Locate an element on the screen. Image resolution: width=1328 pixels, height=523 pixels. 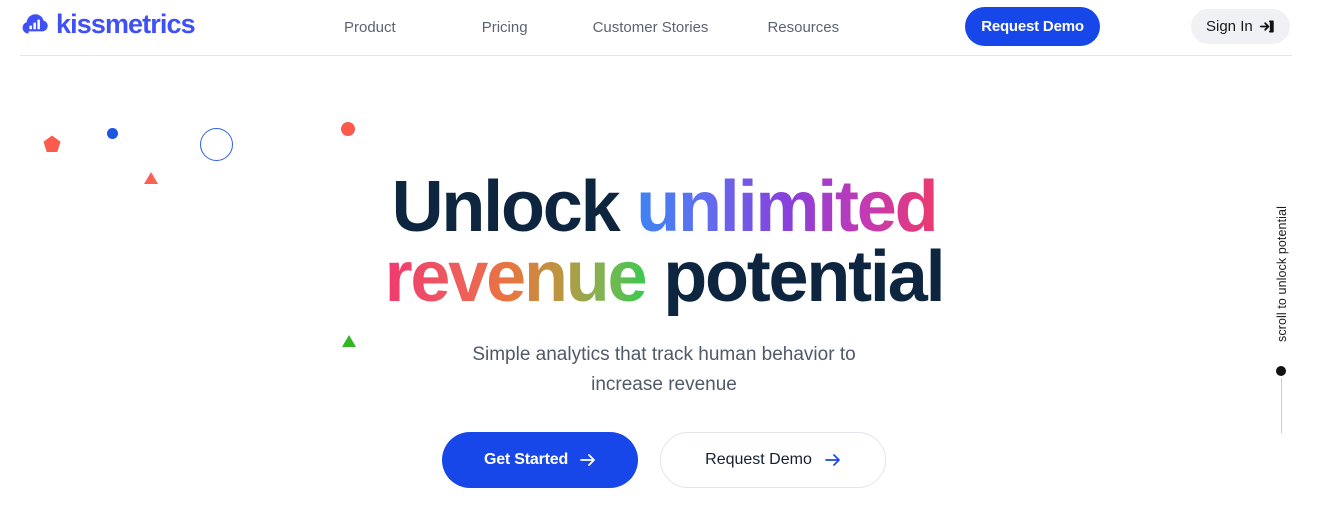
nav-item-customer-stories: Customer Stories is located at coordinates (651, 28).